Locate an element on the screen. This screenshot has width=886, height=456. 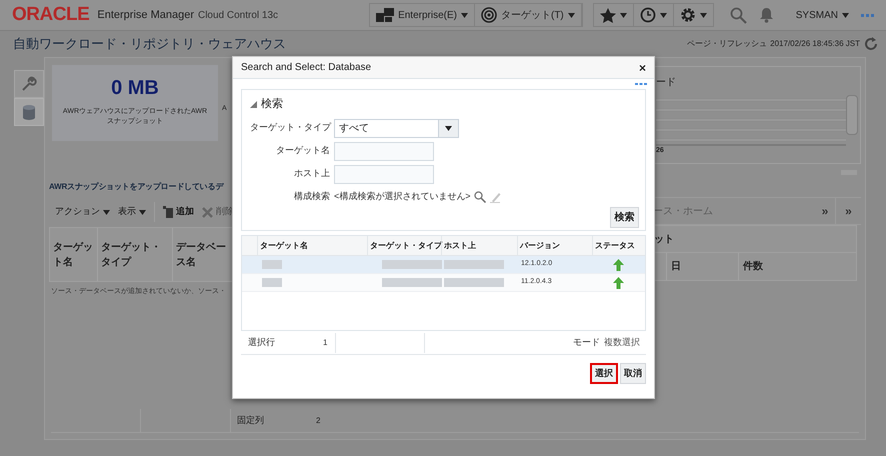
summary-value: 0 MB is located at coordinates (135, 88).